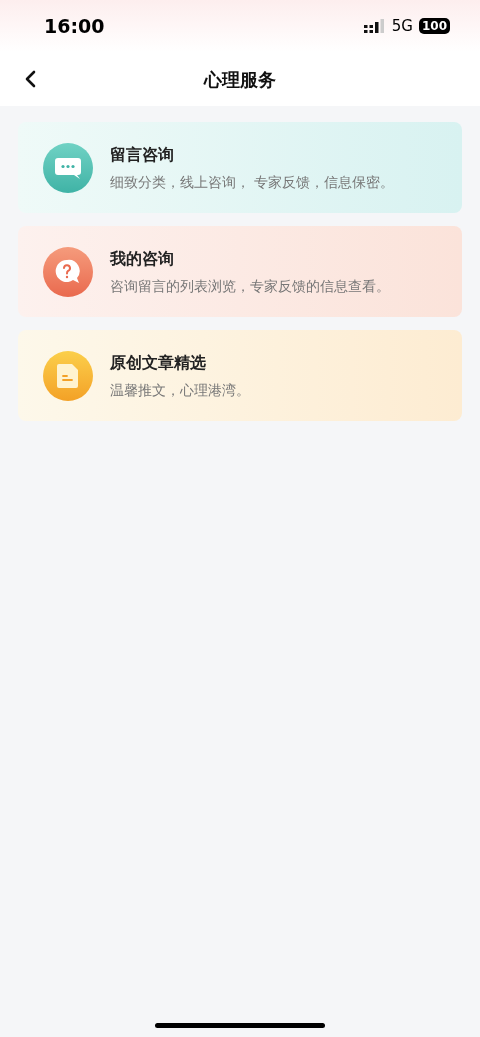  Describe the element at coordinates (374, 26) in the screenshot. I see `signal-icon` at that location.